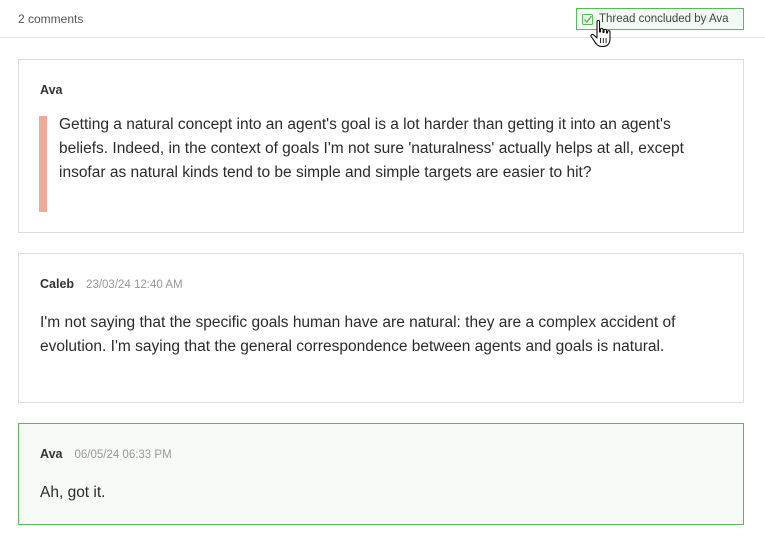  What do you see at coordinates (134, 285) in the screenshot?
I see `comment-timestamp: 23/03/24 12:40 AM` at bounding box center [134, 285].